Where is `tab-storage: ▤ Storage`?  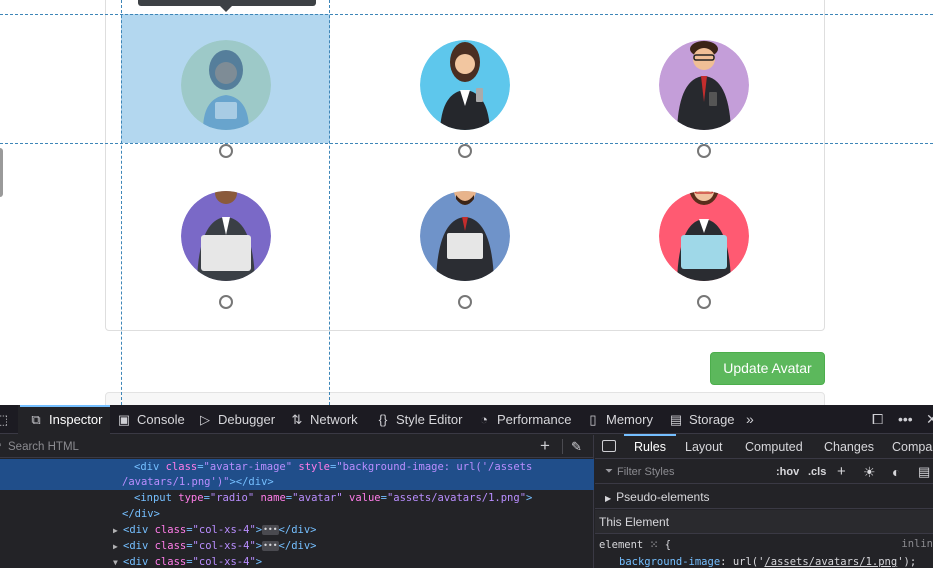 tab-storage: ▤ Storage is located at coordinates (701, 419).